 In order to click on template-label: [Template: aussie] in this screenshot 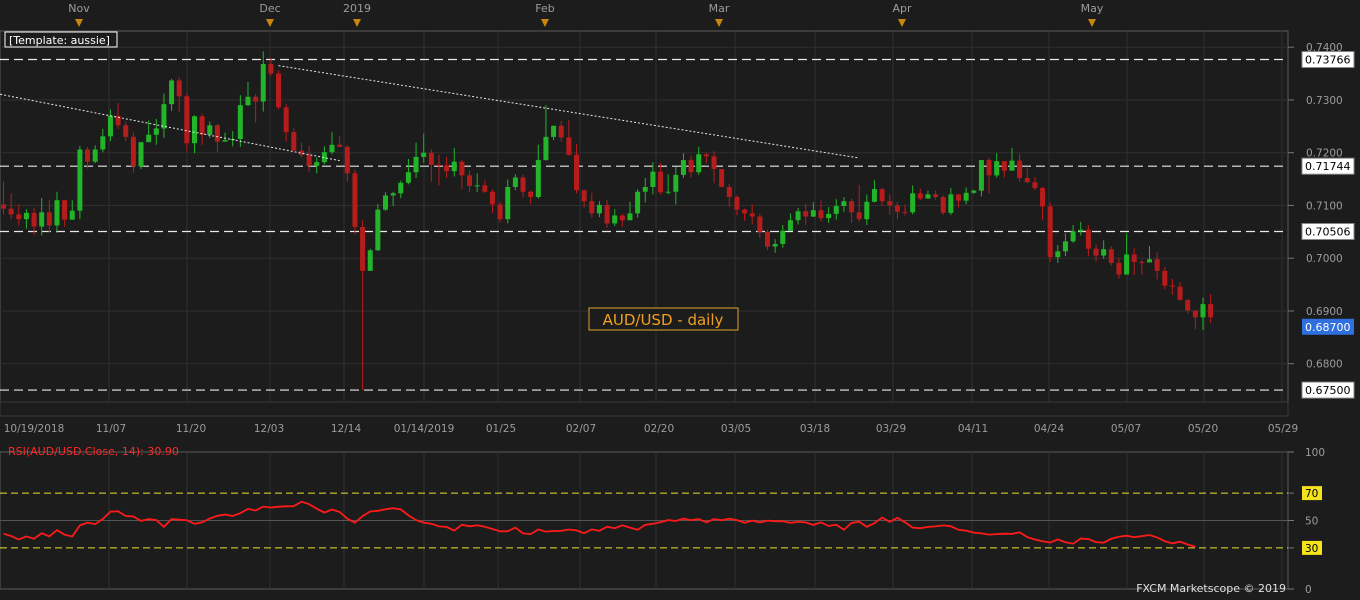, I will do `click(59, 40)`.